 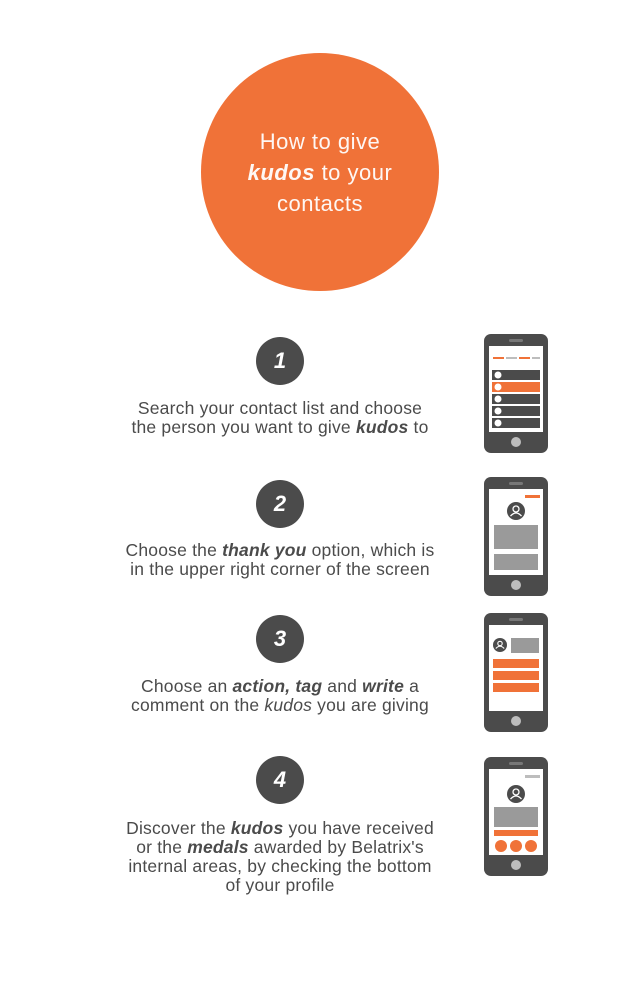 I want to click on hero-circle: How to give kudos to your contacts, so click(x=320, y=172).